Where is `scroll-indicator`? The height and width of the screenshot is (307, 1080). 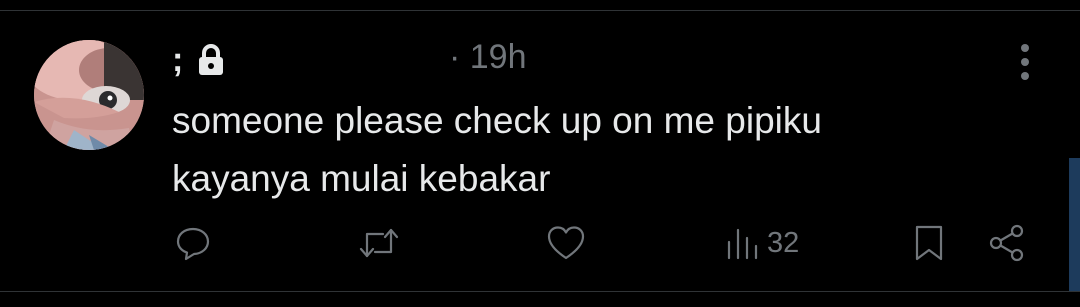 scroll-indicator is located at coordinates (1074, 224).